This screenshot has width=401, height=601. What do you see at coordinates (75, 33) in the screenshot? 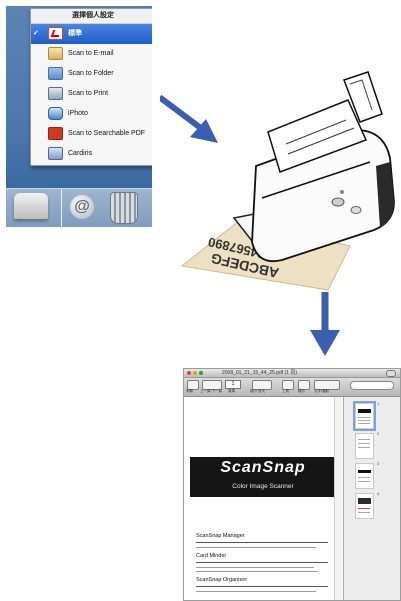
I see `menu-item-label: 標準` at bounding box center [75, 33].